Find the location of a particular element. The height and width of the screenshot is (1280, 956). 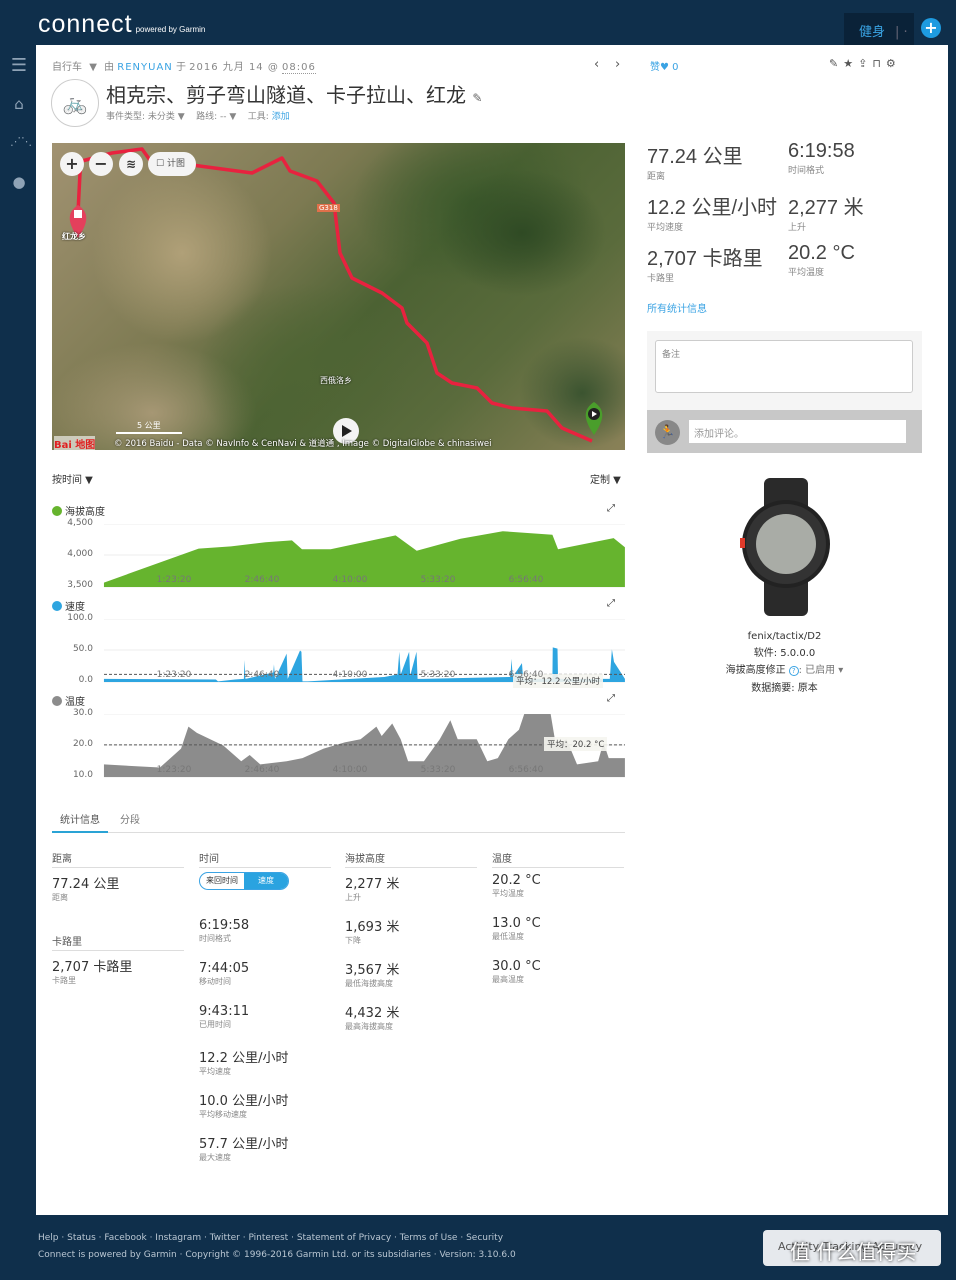

chart-legend: 速度 is located at coordinates (68, 605).